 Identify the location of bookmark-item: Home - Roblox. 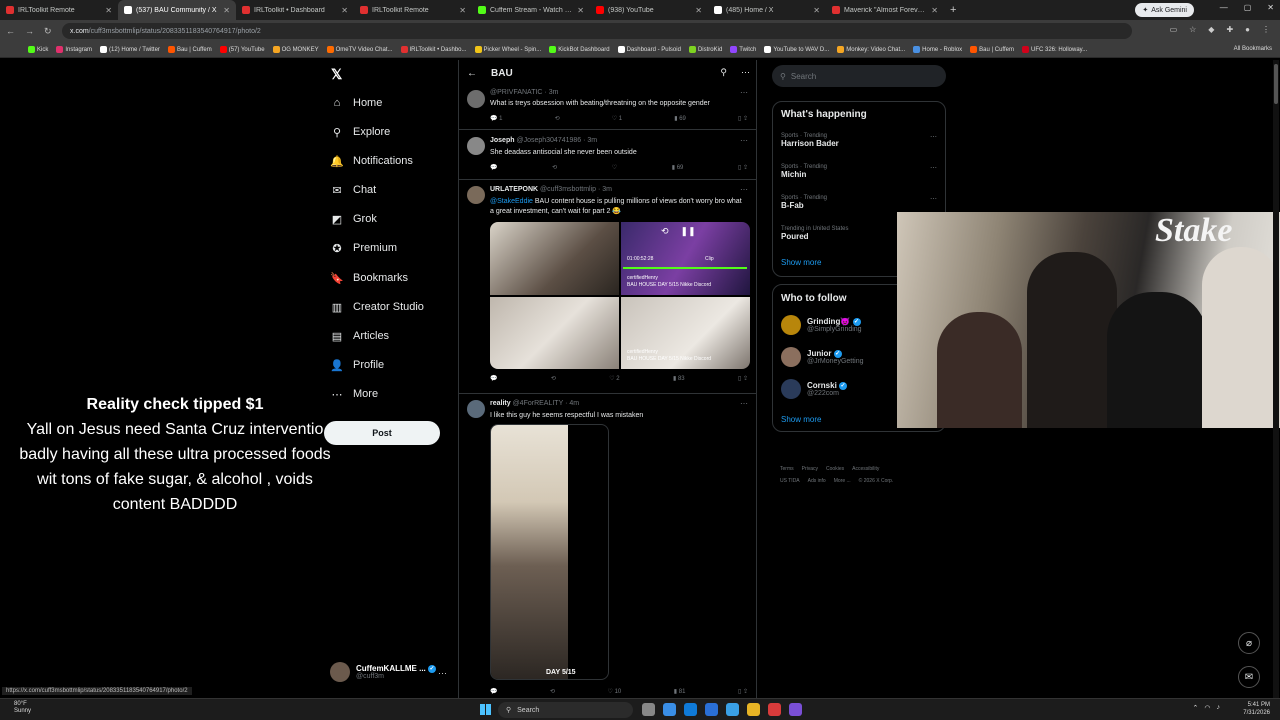
(937, 49).